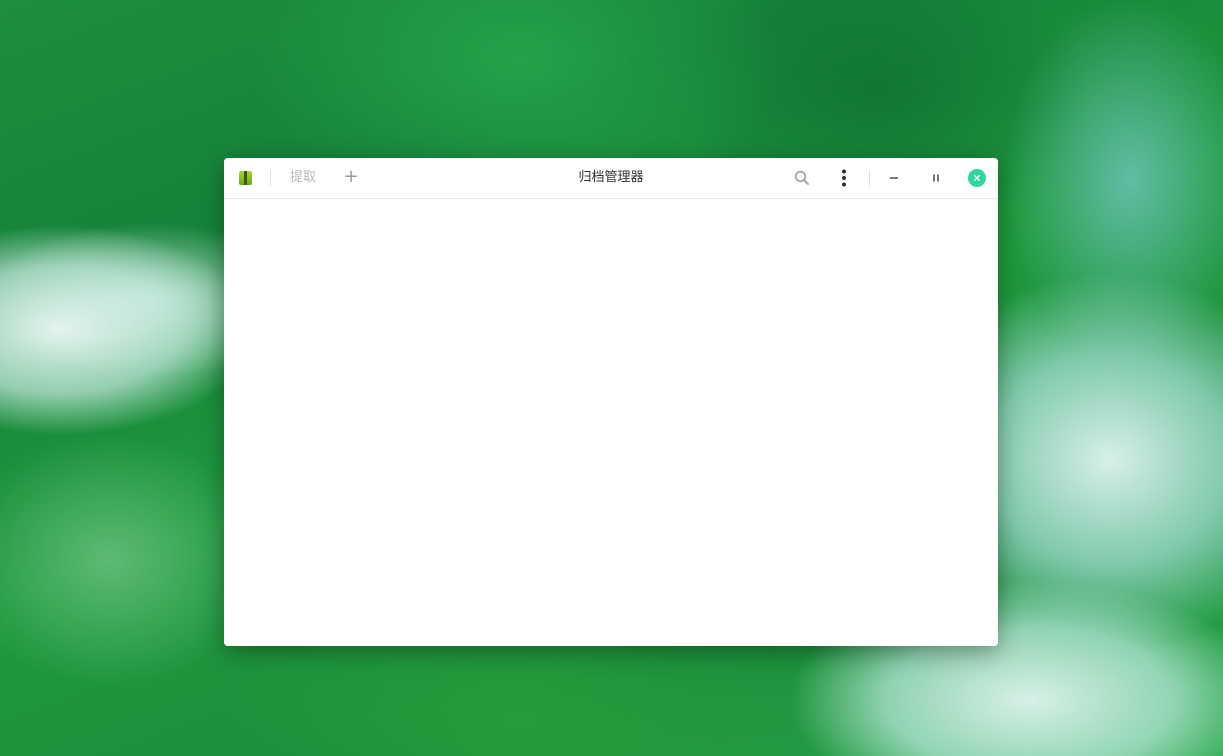  Describe the element at coordinates (894, 178) in the screenshot. I see `minimize-icon` at that location.